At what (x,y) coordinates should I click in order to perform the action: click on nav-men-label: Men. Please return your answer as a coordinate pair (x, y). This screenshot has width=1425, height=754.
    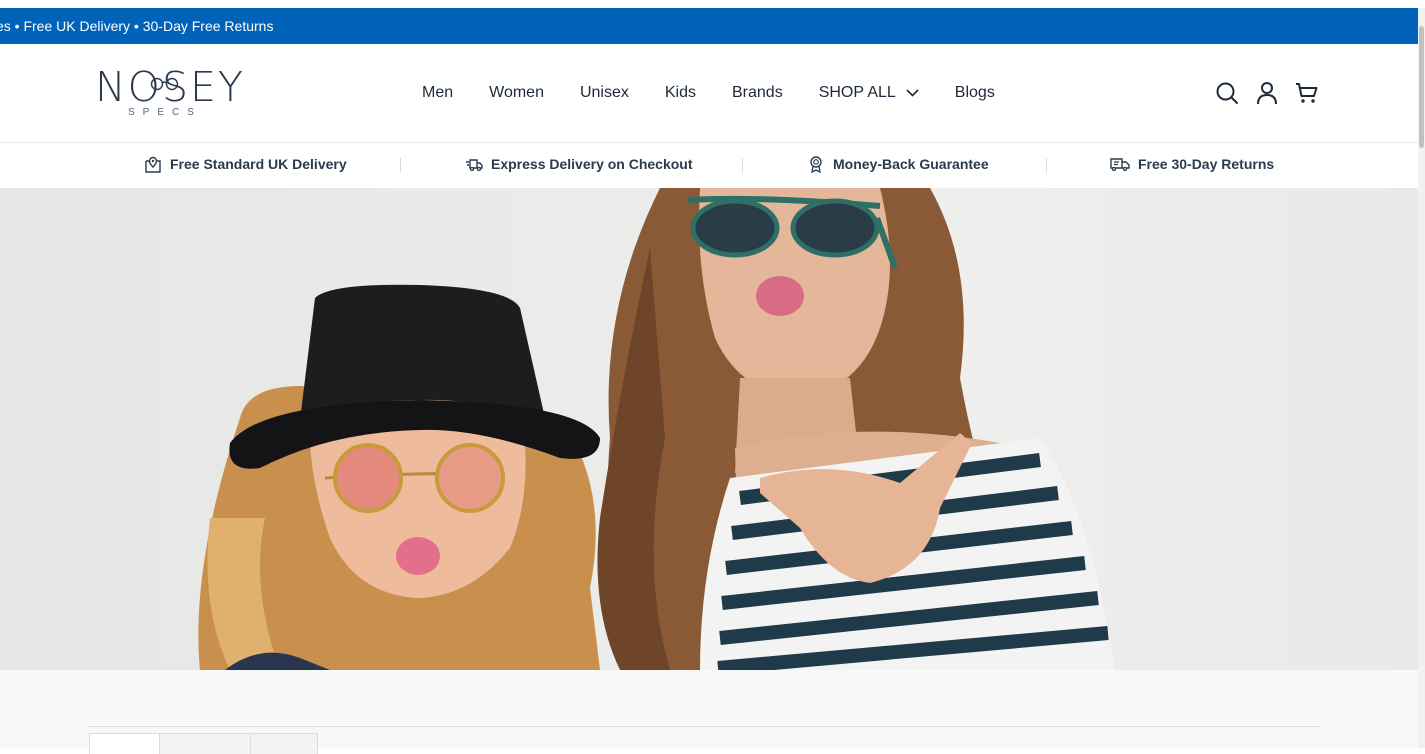
    Looking at the image, I should click on (438, 92).